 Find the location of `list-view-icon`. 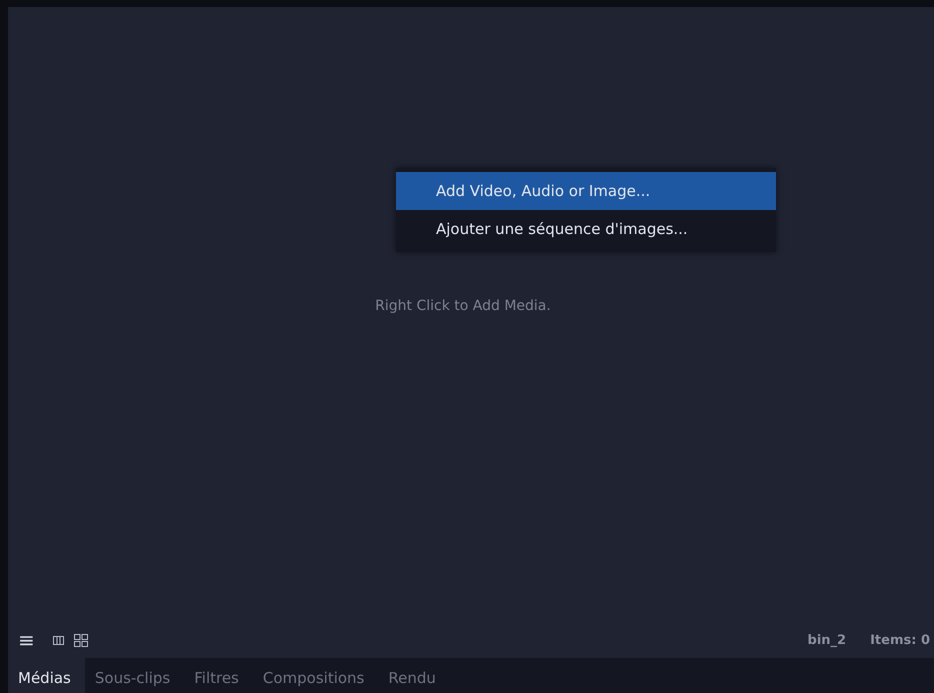

list-view-icon is located at coordinates (58, 640).